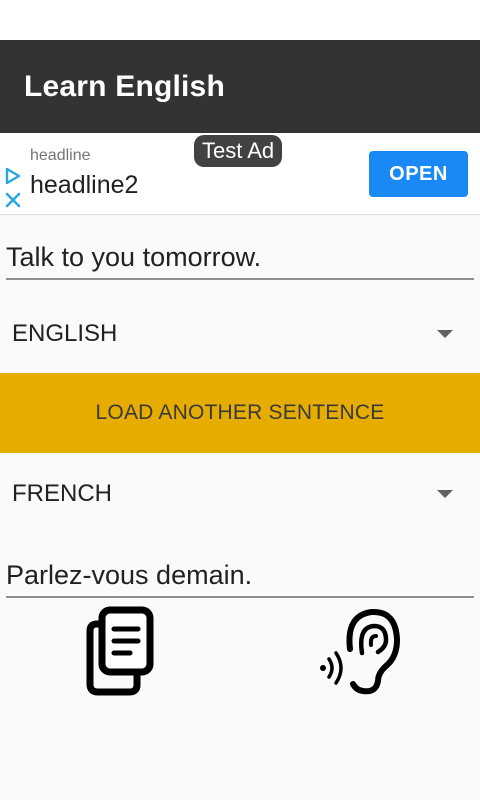  I want to click on load-another-sentence-button: LOAD ANOTHER SENTENCE, so click(240, 413).